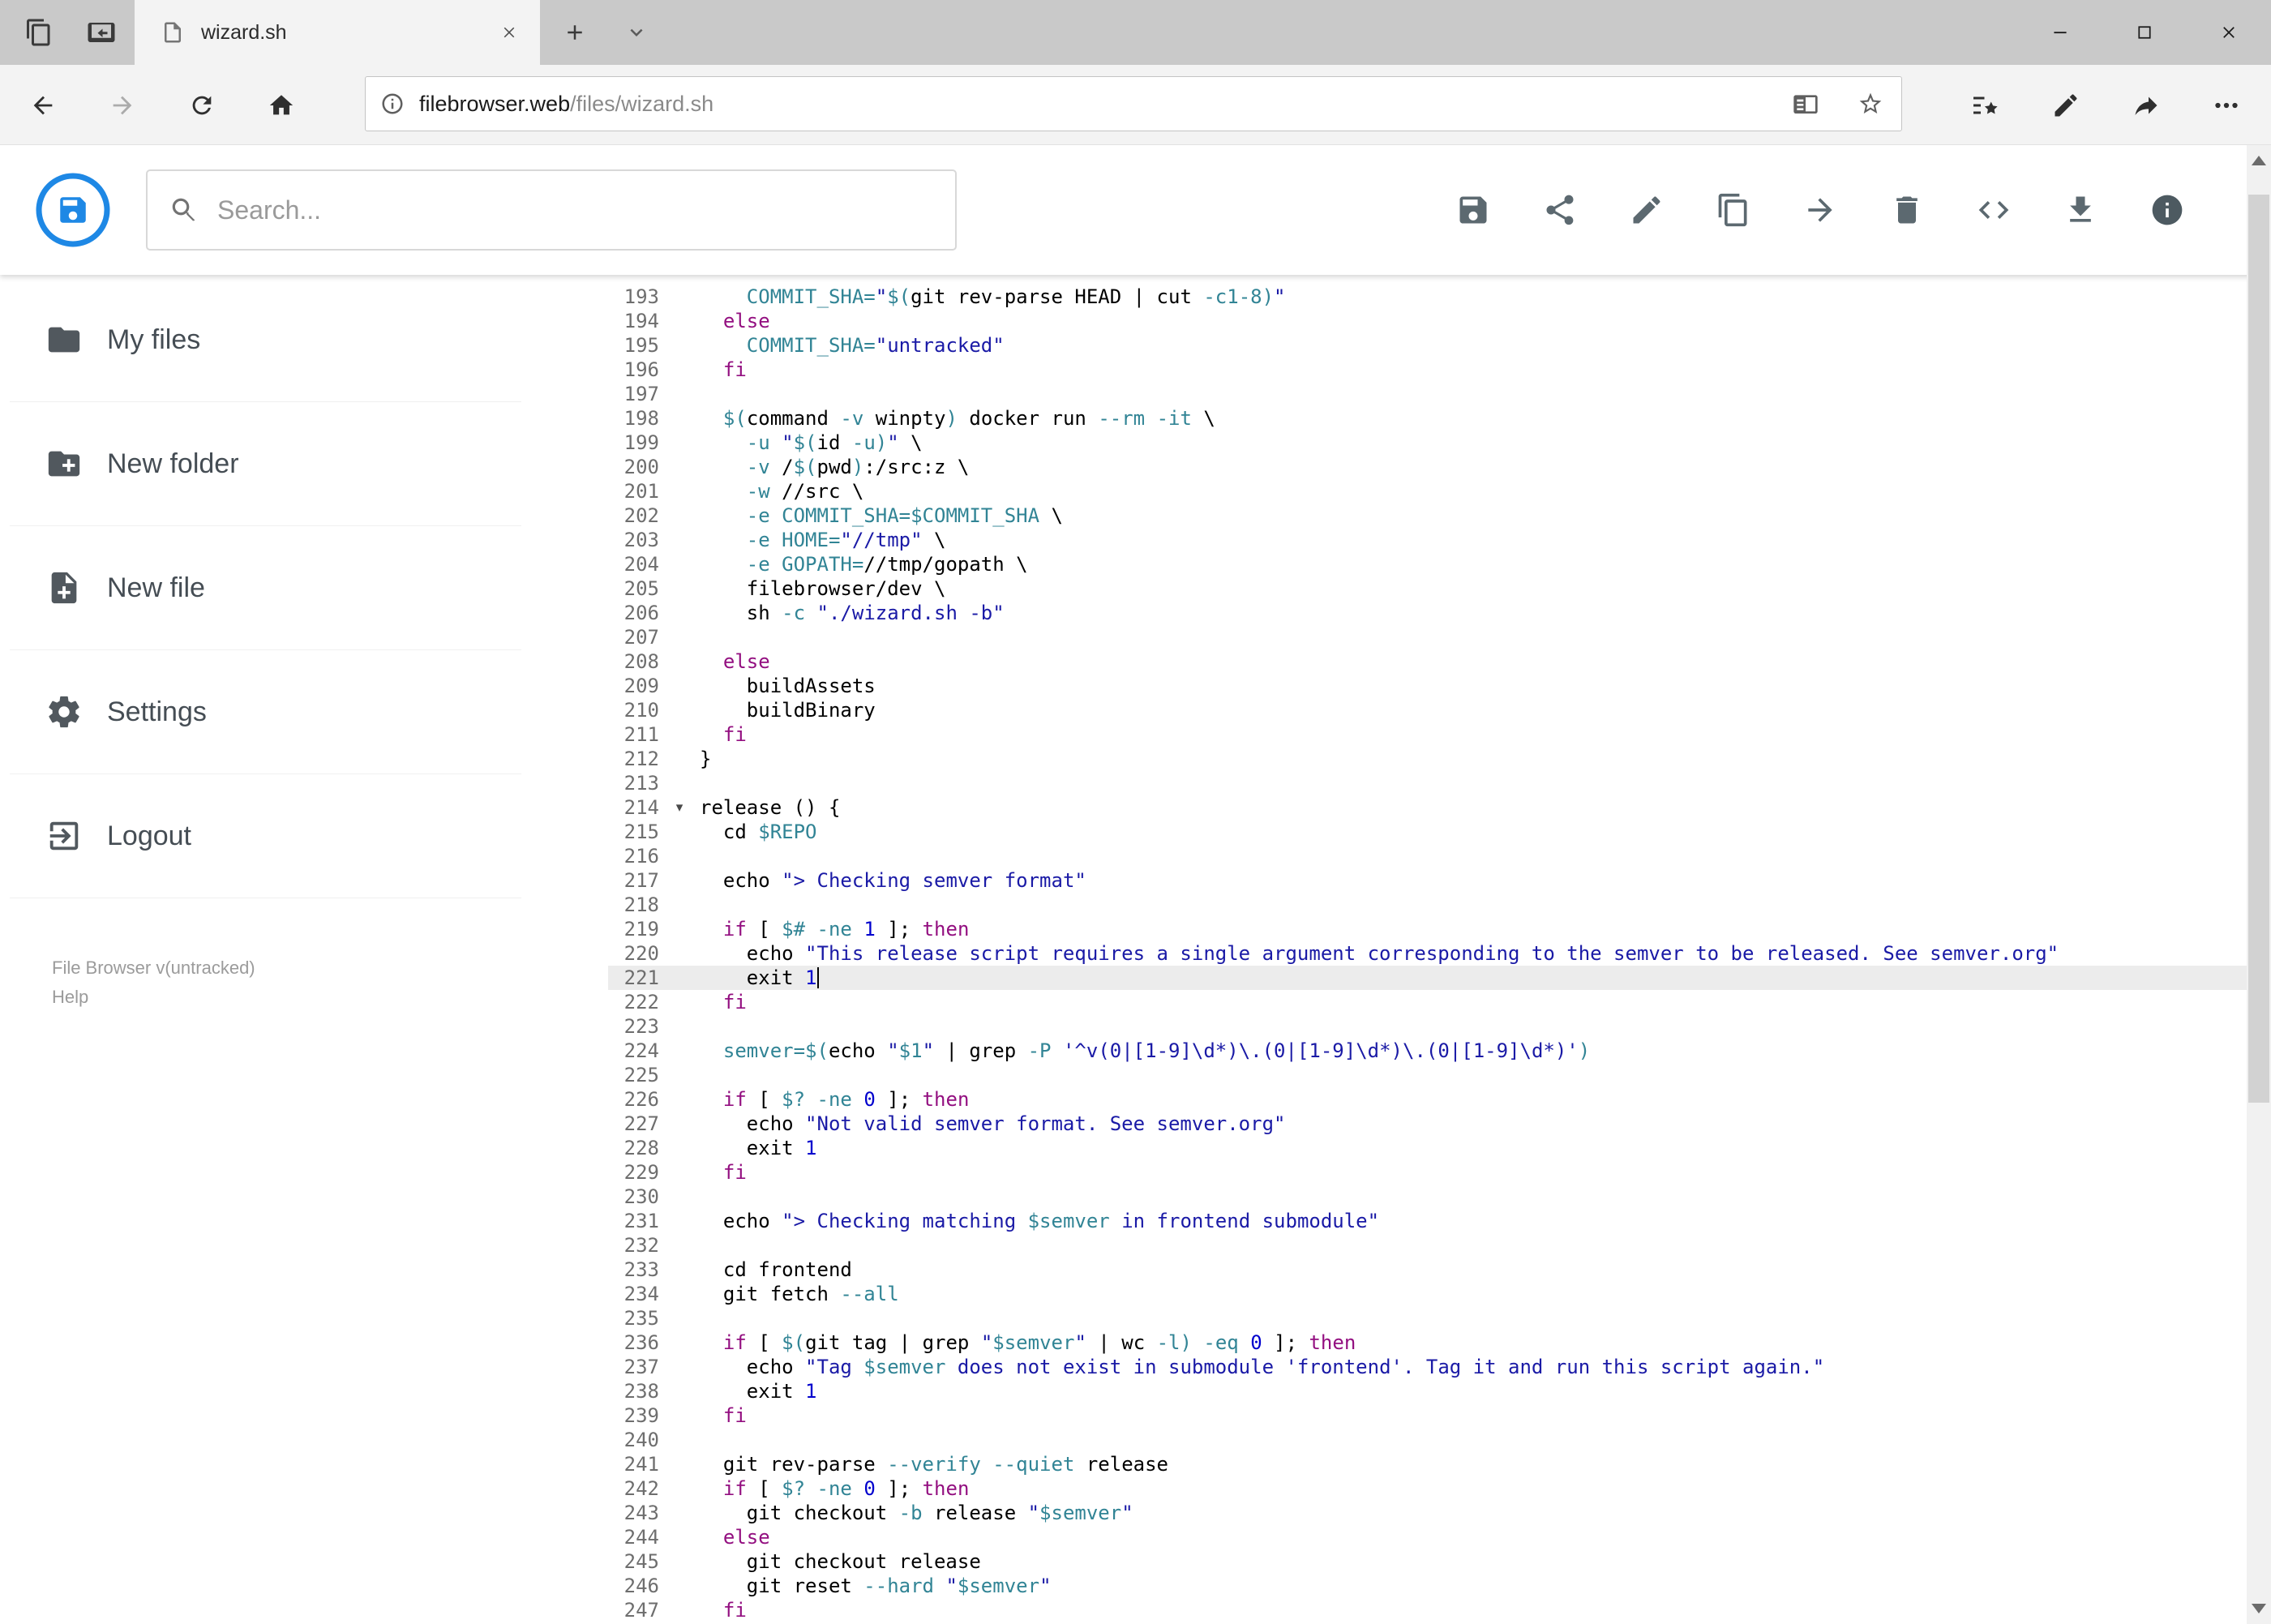 The image size is (2271, 1624). I want to click on code-line-205: 205 filebrowser/dev \, so click(1427, 588).